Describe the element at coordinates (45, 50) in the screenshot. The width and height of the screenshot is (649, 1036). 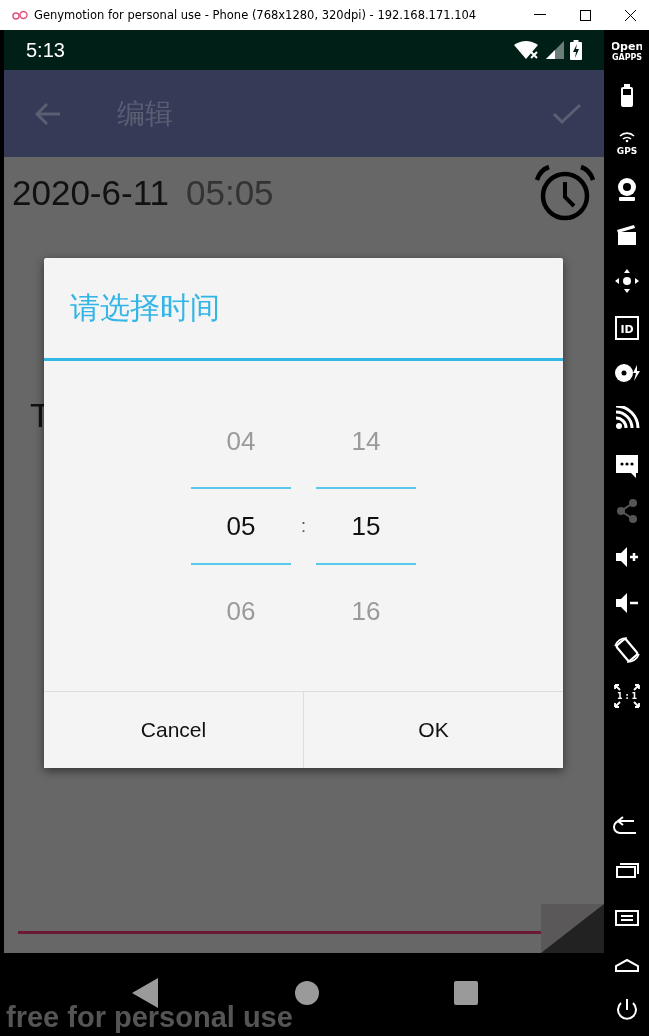
I see `clock-time: 5:13` at that location.